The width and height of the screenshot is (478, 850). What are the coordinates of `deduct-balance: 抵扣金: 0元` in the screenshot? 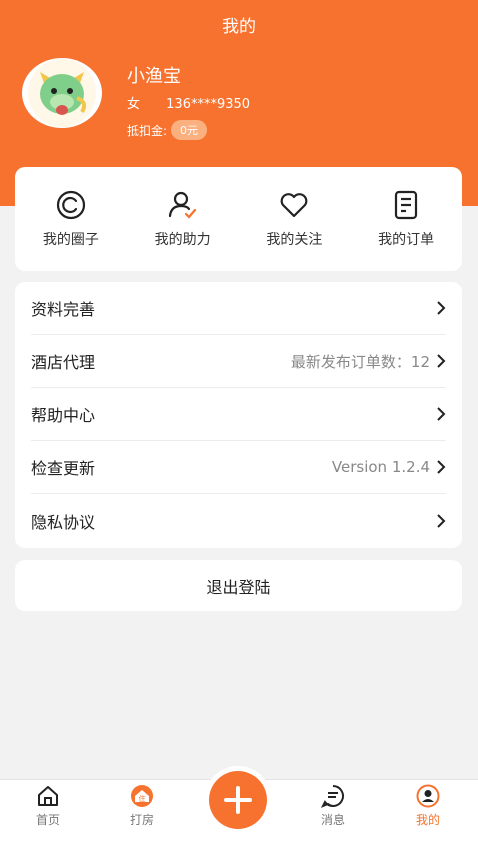 It's located at (167, 130).